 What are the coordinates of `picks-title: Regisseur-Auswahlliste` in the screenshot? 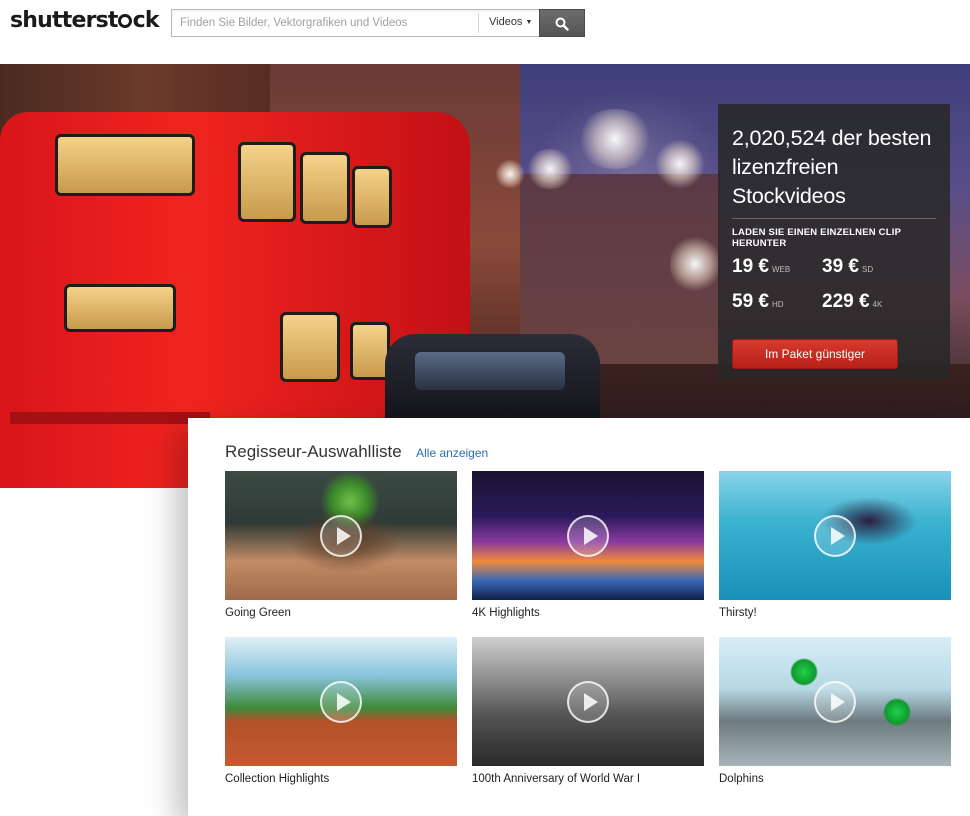 It's located at (313, 451).